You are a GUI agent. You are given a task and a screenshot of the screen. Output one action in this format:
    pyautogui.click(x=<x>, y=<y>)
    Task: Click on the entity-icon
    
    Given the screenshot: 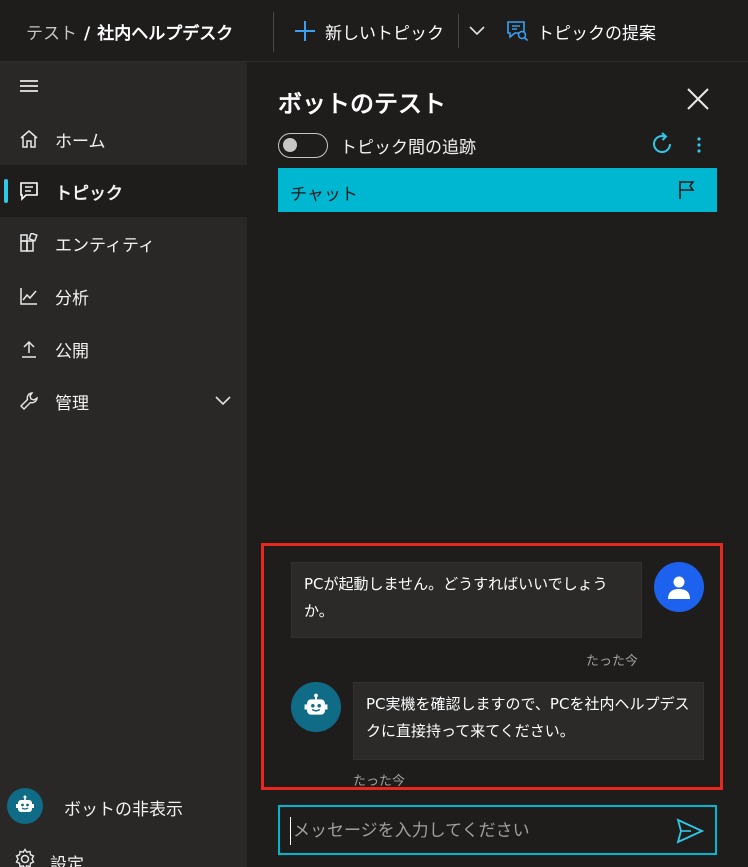 What is the action you would take?
    pyautogui.click(x=29, y=242)
    